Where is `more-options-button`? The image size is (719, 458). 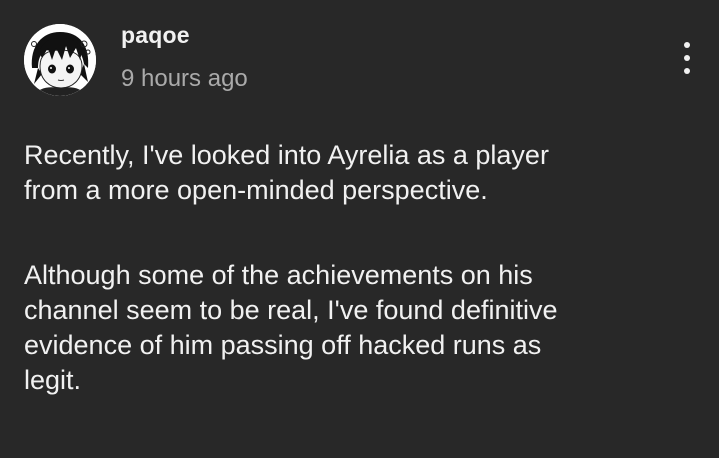
more-options-button is located at coordinates (687, 58).